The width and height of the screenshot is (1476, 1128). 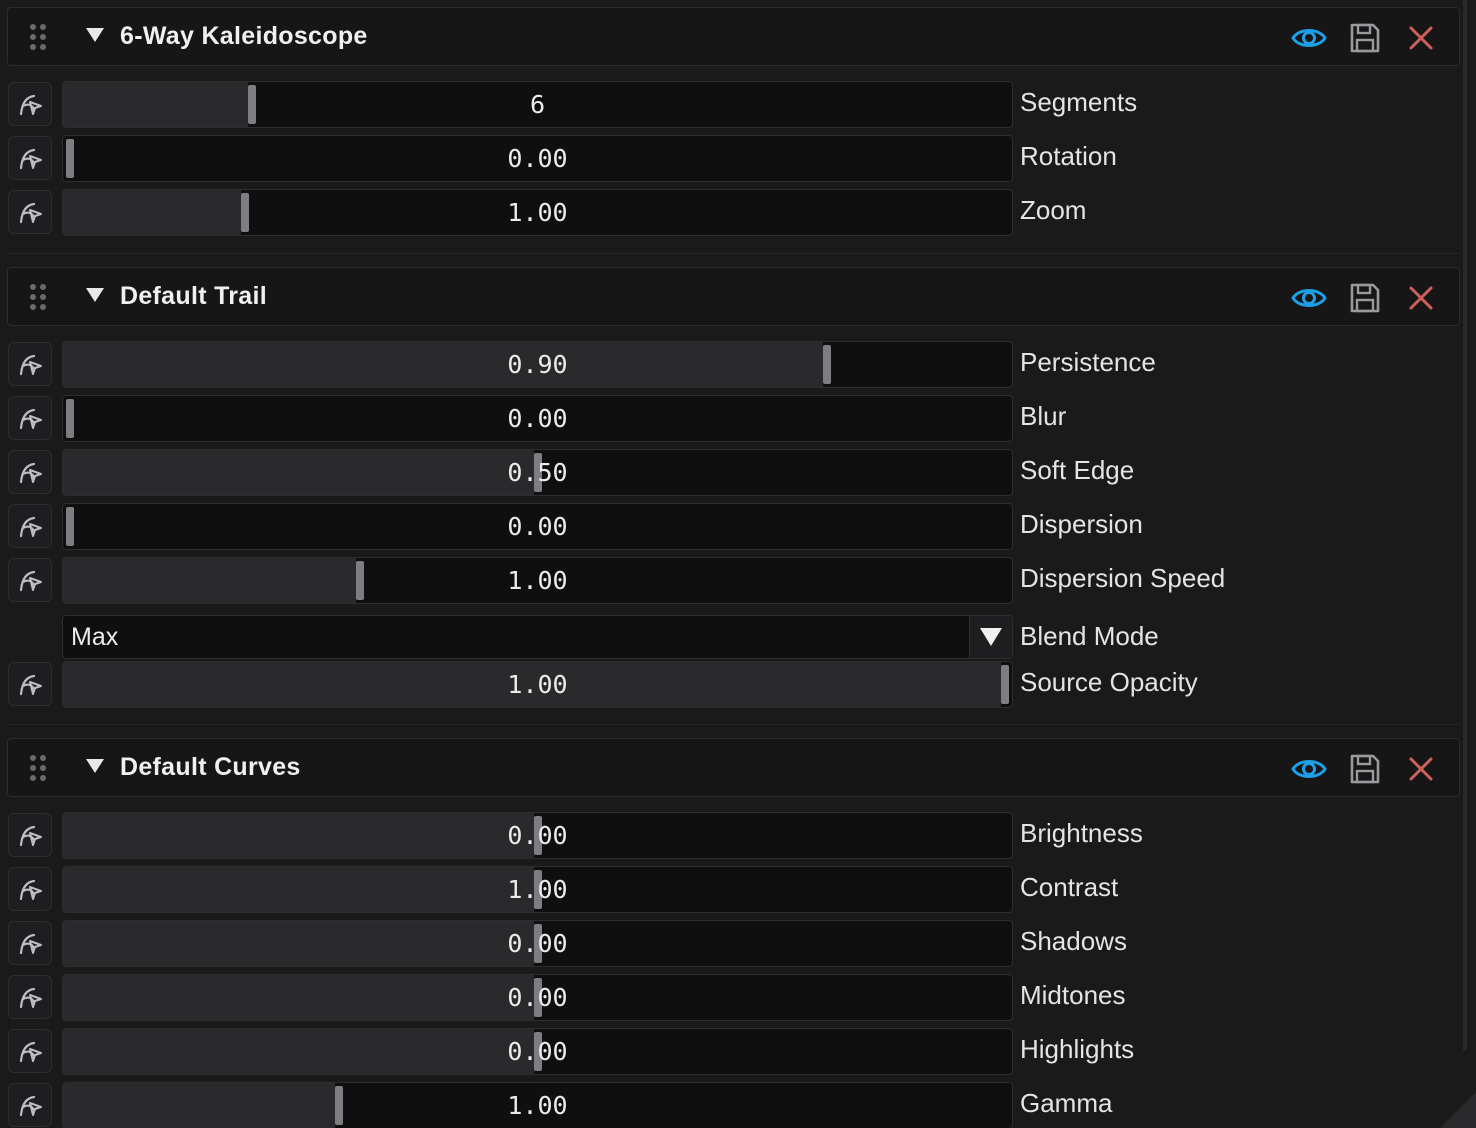 I want to click on param-label: Segments, so click(x=1079, y=102).